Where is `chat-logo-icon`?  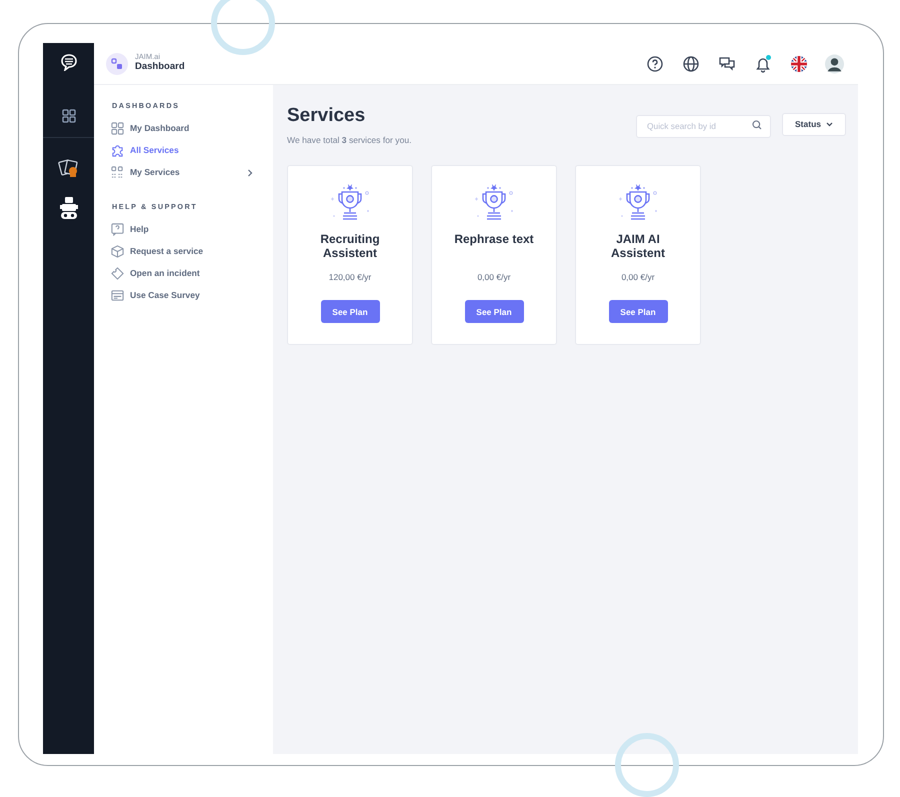
chat-logo-icon is located at coordinates (69, 62).